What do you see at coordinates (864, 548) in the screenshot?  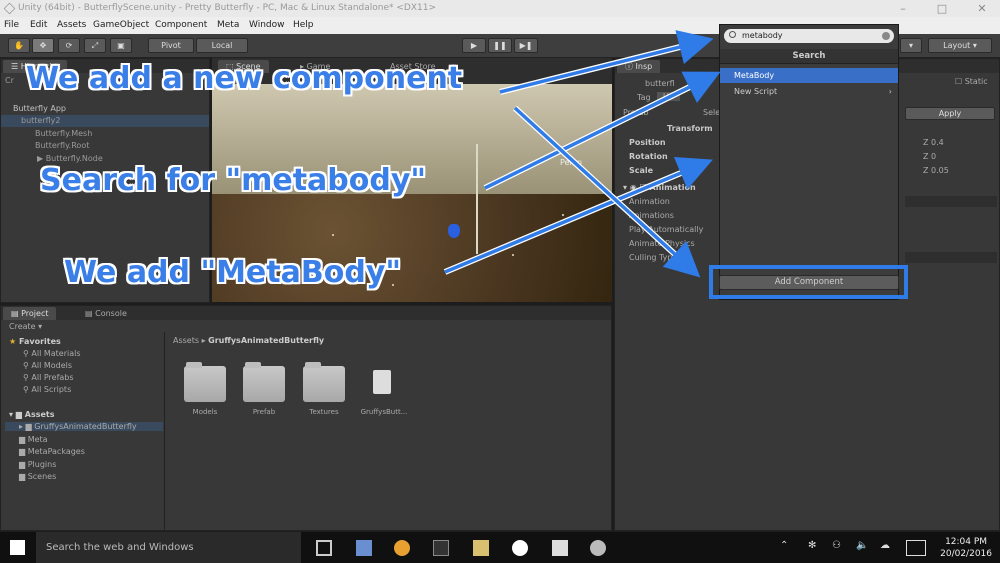 I see `volume-icon: 🔈` at bounding box center [864, 548].